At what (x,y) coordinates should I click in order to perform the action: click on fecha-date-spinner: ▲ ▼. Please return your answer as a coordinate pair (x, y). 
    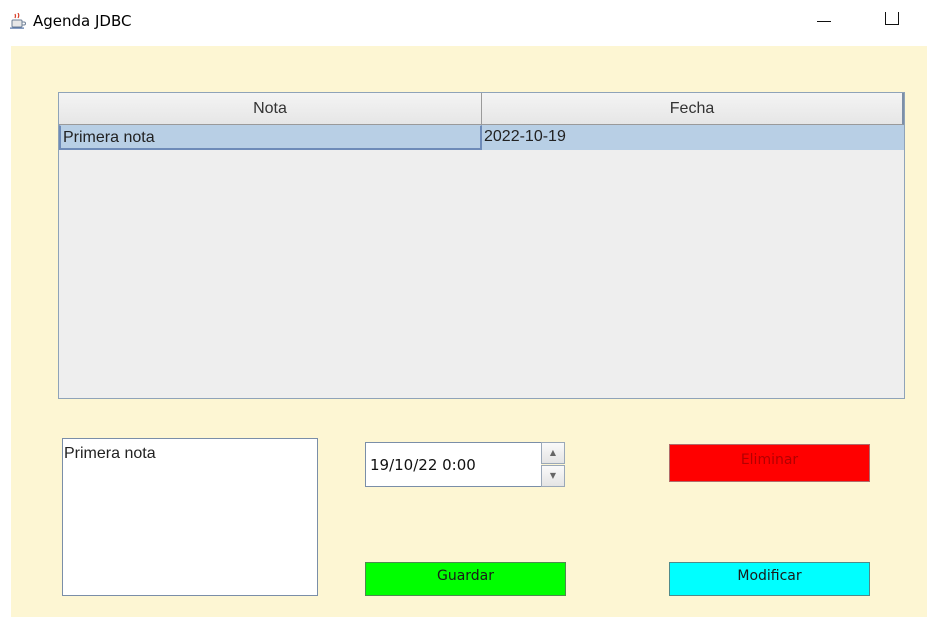
    Looking at the image, I should click on (465, 464).